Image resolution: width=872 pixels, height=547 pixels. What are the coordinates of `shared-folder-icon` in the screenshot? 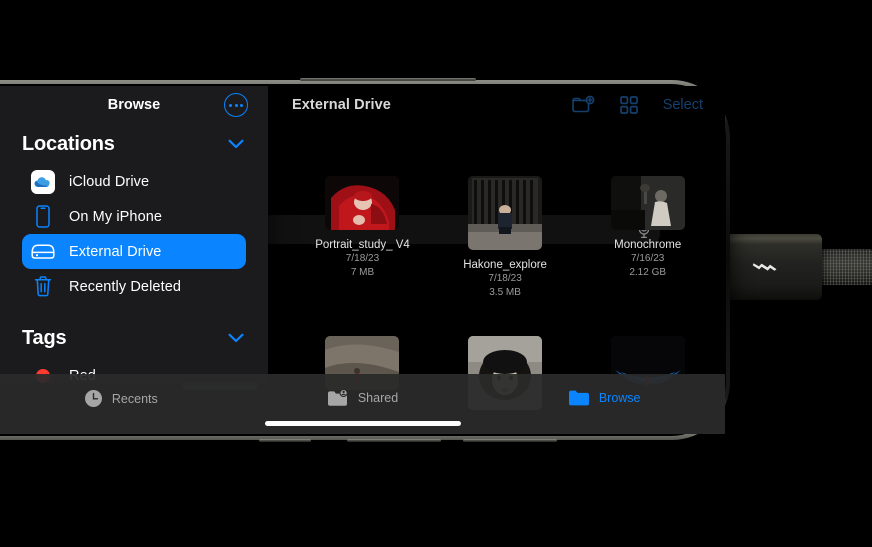 It's located at (337, 397).